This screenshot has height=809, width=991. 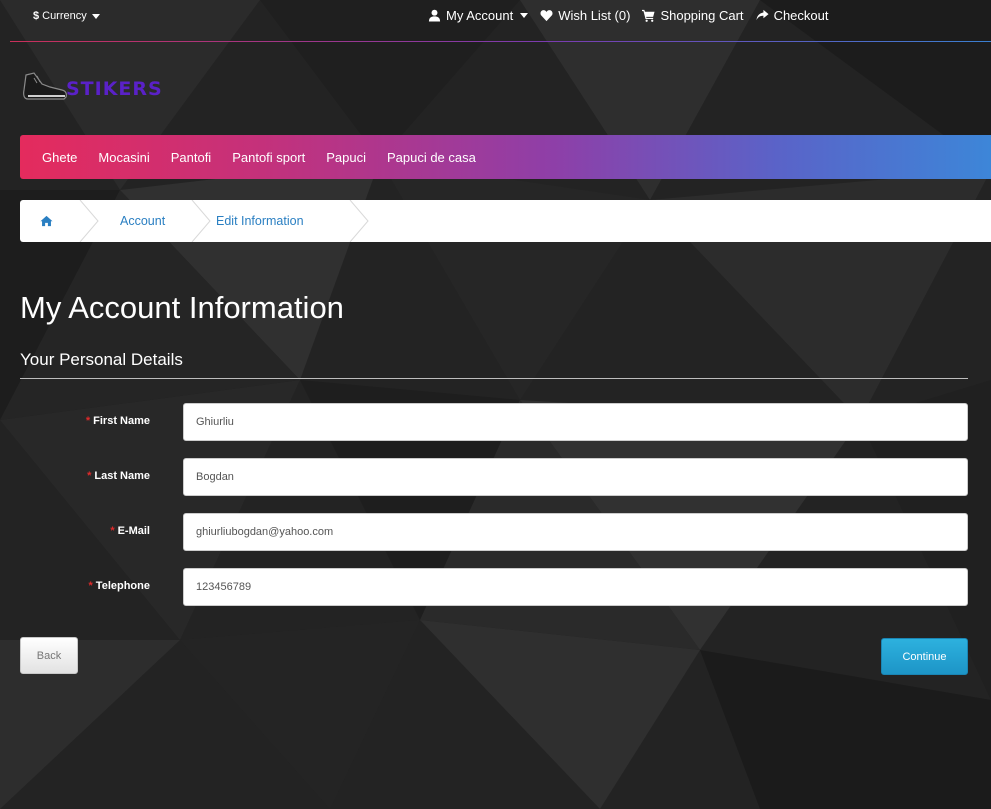 What do you see at coordinates (431, 157) in the screenshot?
I see `nav-item-papuci-de-casa: Papuci de casa` at bounding box center [431, 157].